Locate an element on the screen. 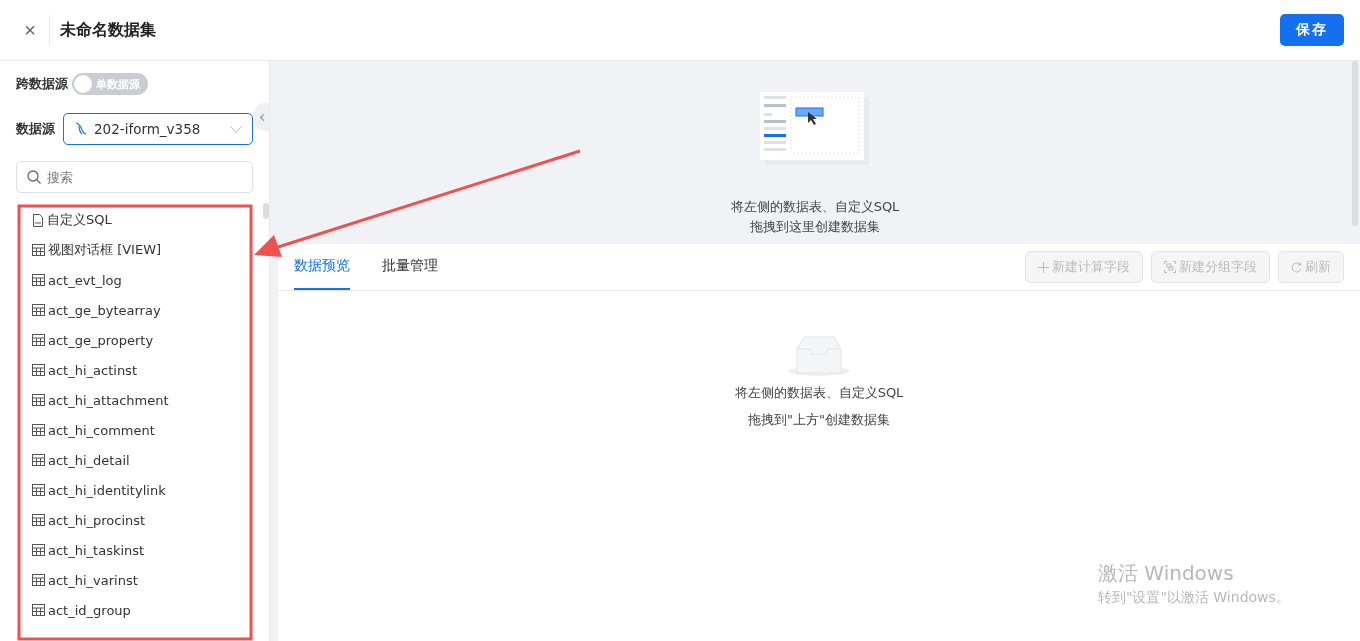  activation-text: 转到"设置"以激活 Windows。 is located at coordinates (1194, 598).